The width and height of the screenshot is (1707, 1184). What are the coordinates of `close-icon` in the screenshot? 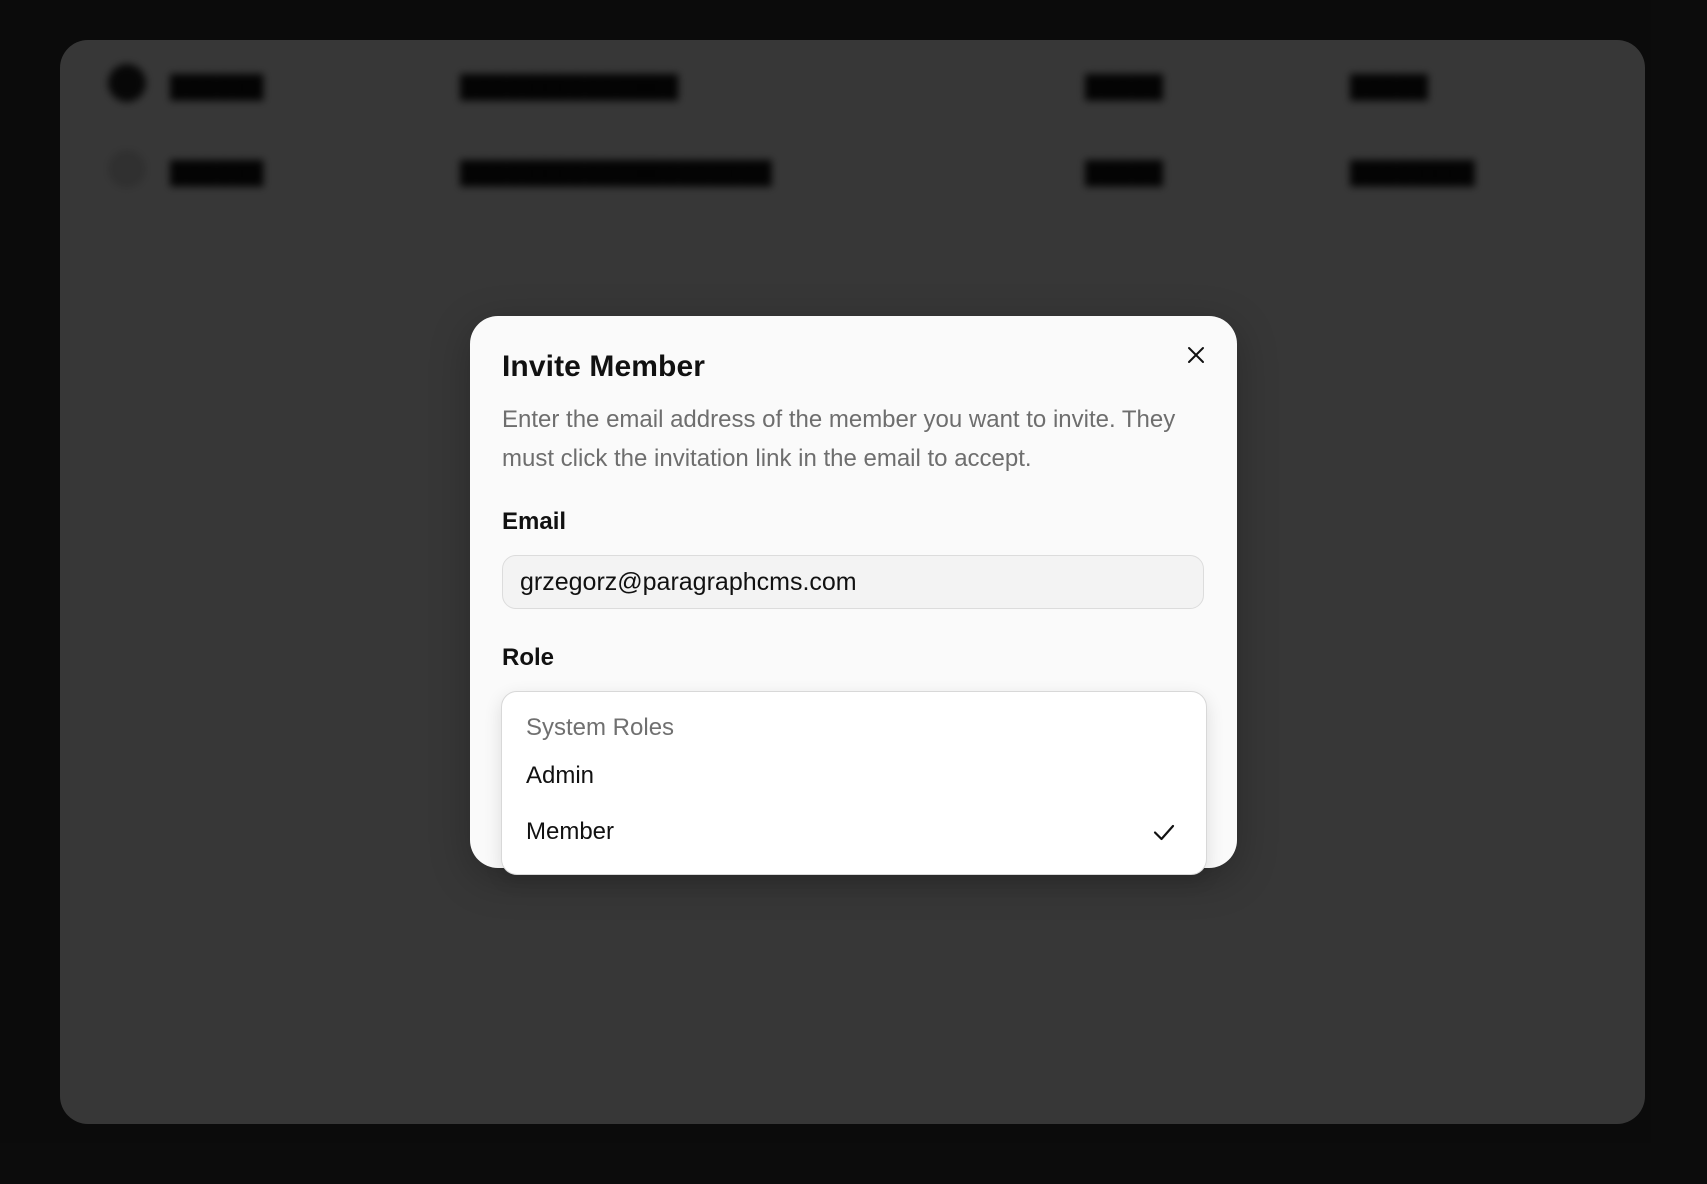 It's located at (1196, 355).